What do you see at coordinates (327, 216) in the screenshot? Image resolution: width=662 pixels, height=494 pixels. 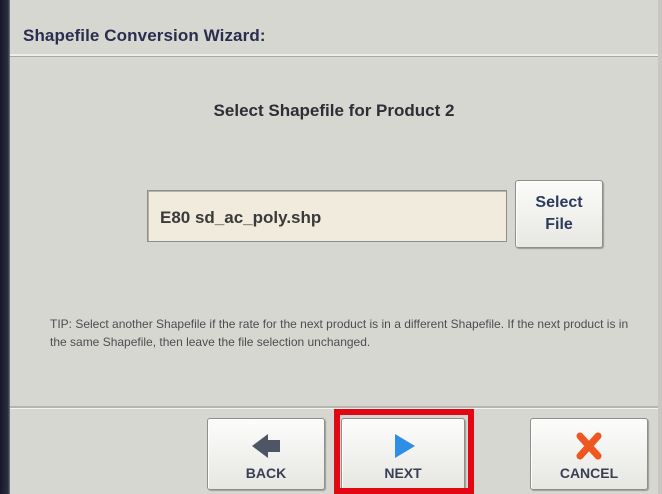 I see `shapefile-name-field: E80 sd_ac_poly.shp` at bounding box center [327, 216].